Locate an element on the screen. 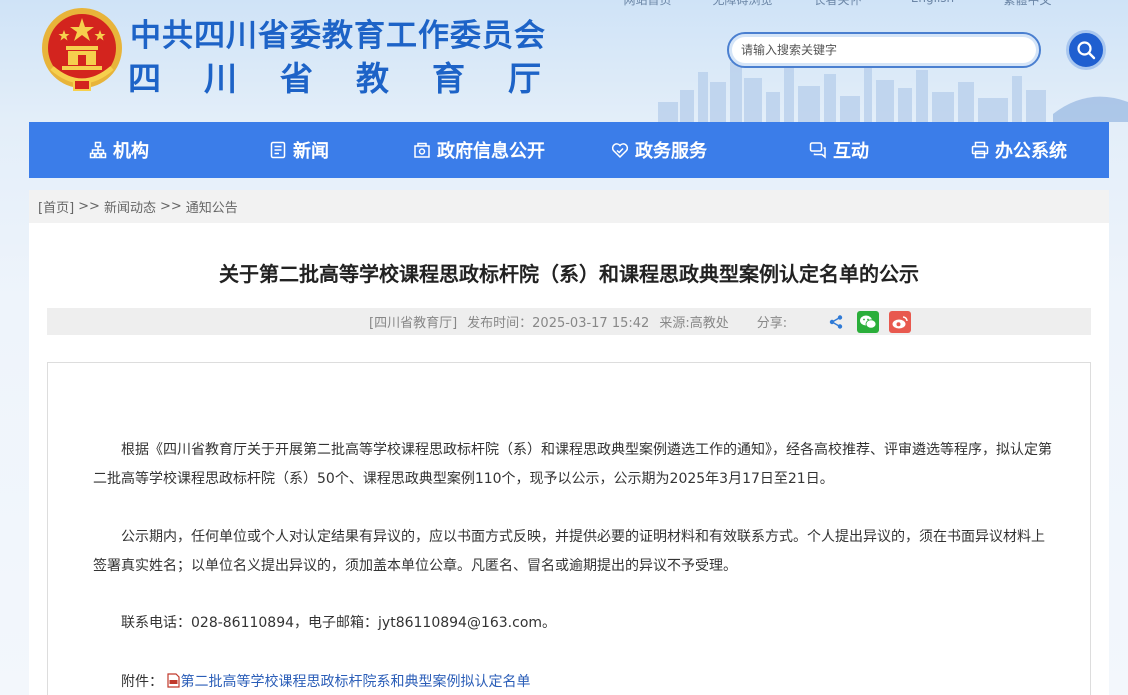 Image resolution: width=1128 pixels, height=695 pixels. nav-item-news: 新闻 is located at coordinates (299, 150).